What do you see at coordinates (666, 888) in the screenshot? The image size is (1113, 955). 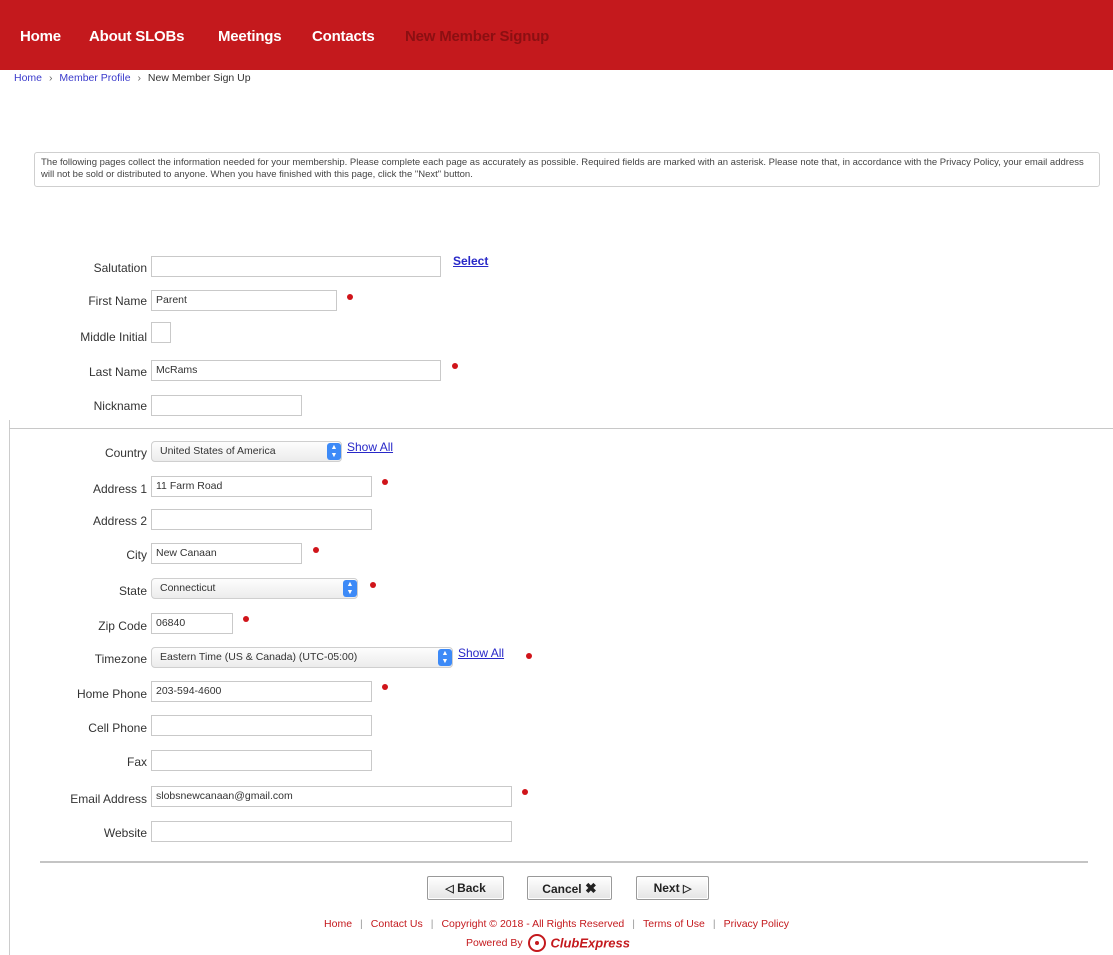 I see `next-button-label: Next` at bounding box center [666, 888].